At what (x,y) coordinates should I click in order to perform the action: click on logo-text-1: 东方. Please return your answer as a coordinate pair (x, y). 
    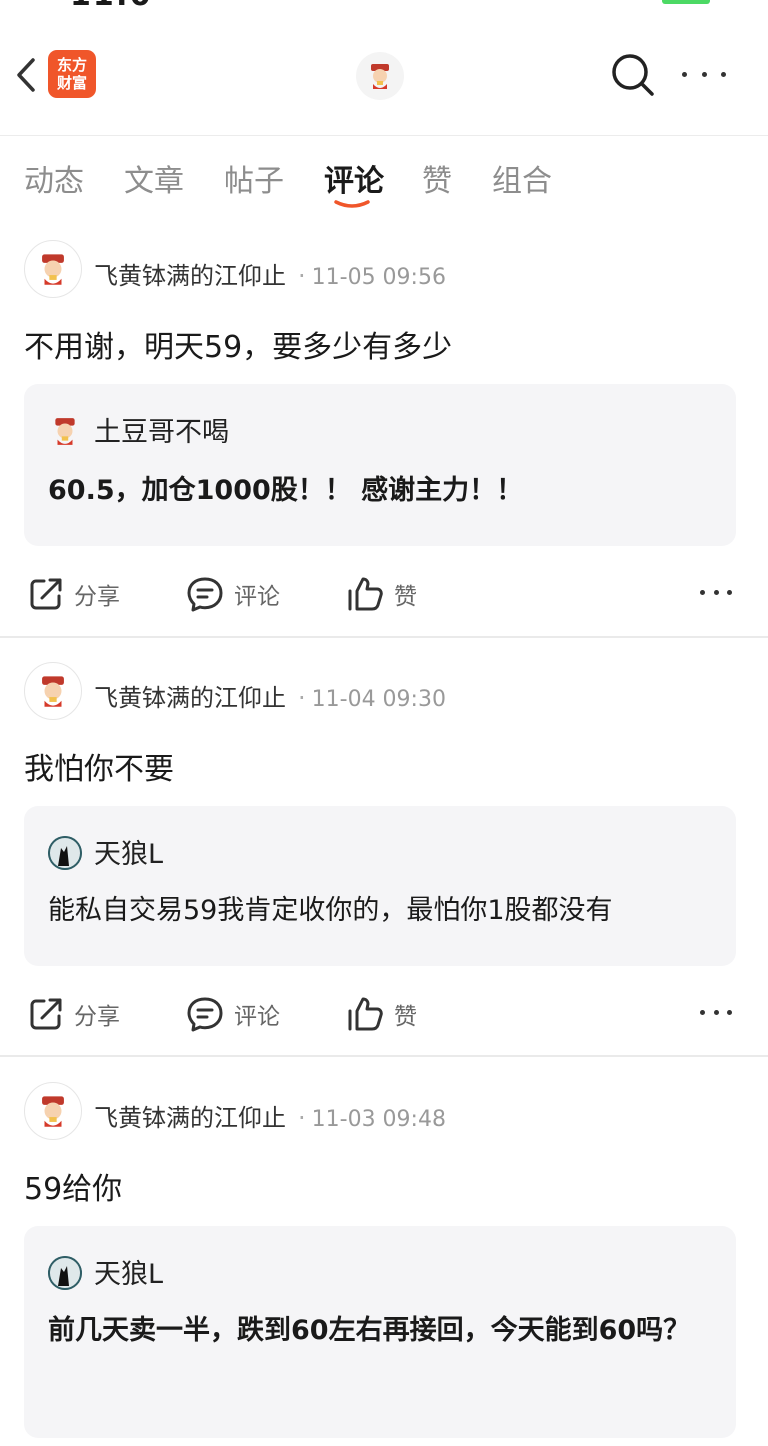
    Looking at the image, I should click on (71, 65).